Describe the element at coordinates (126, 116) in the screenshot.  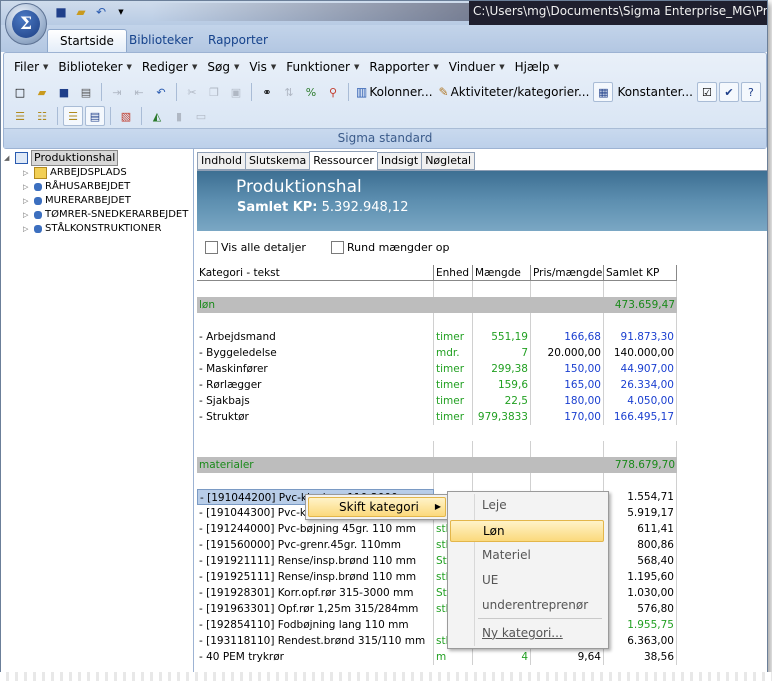
I see `report-view-icon: ▧` at that location.